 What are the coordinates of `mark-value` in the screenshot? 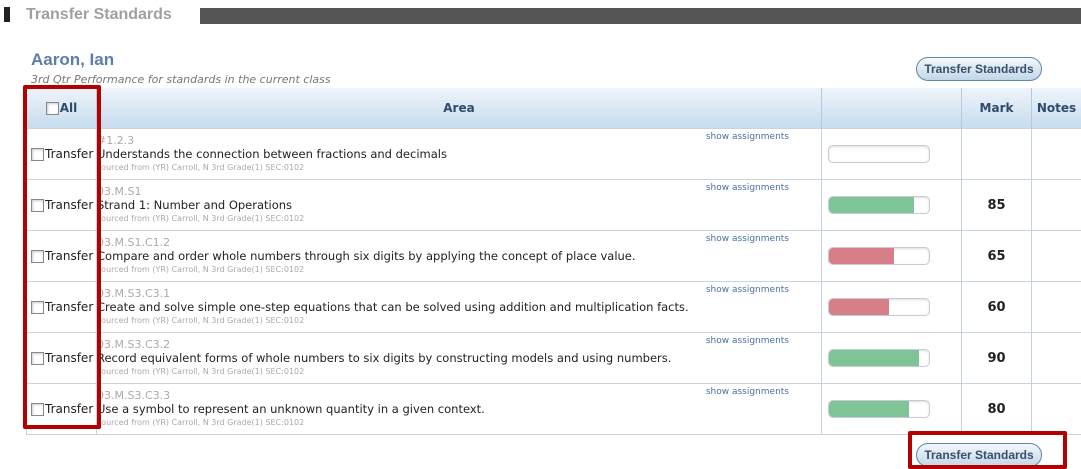 It's located at (997, 154).